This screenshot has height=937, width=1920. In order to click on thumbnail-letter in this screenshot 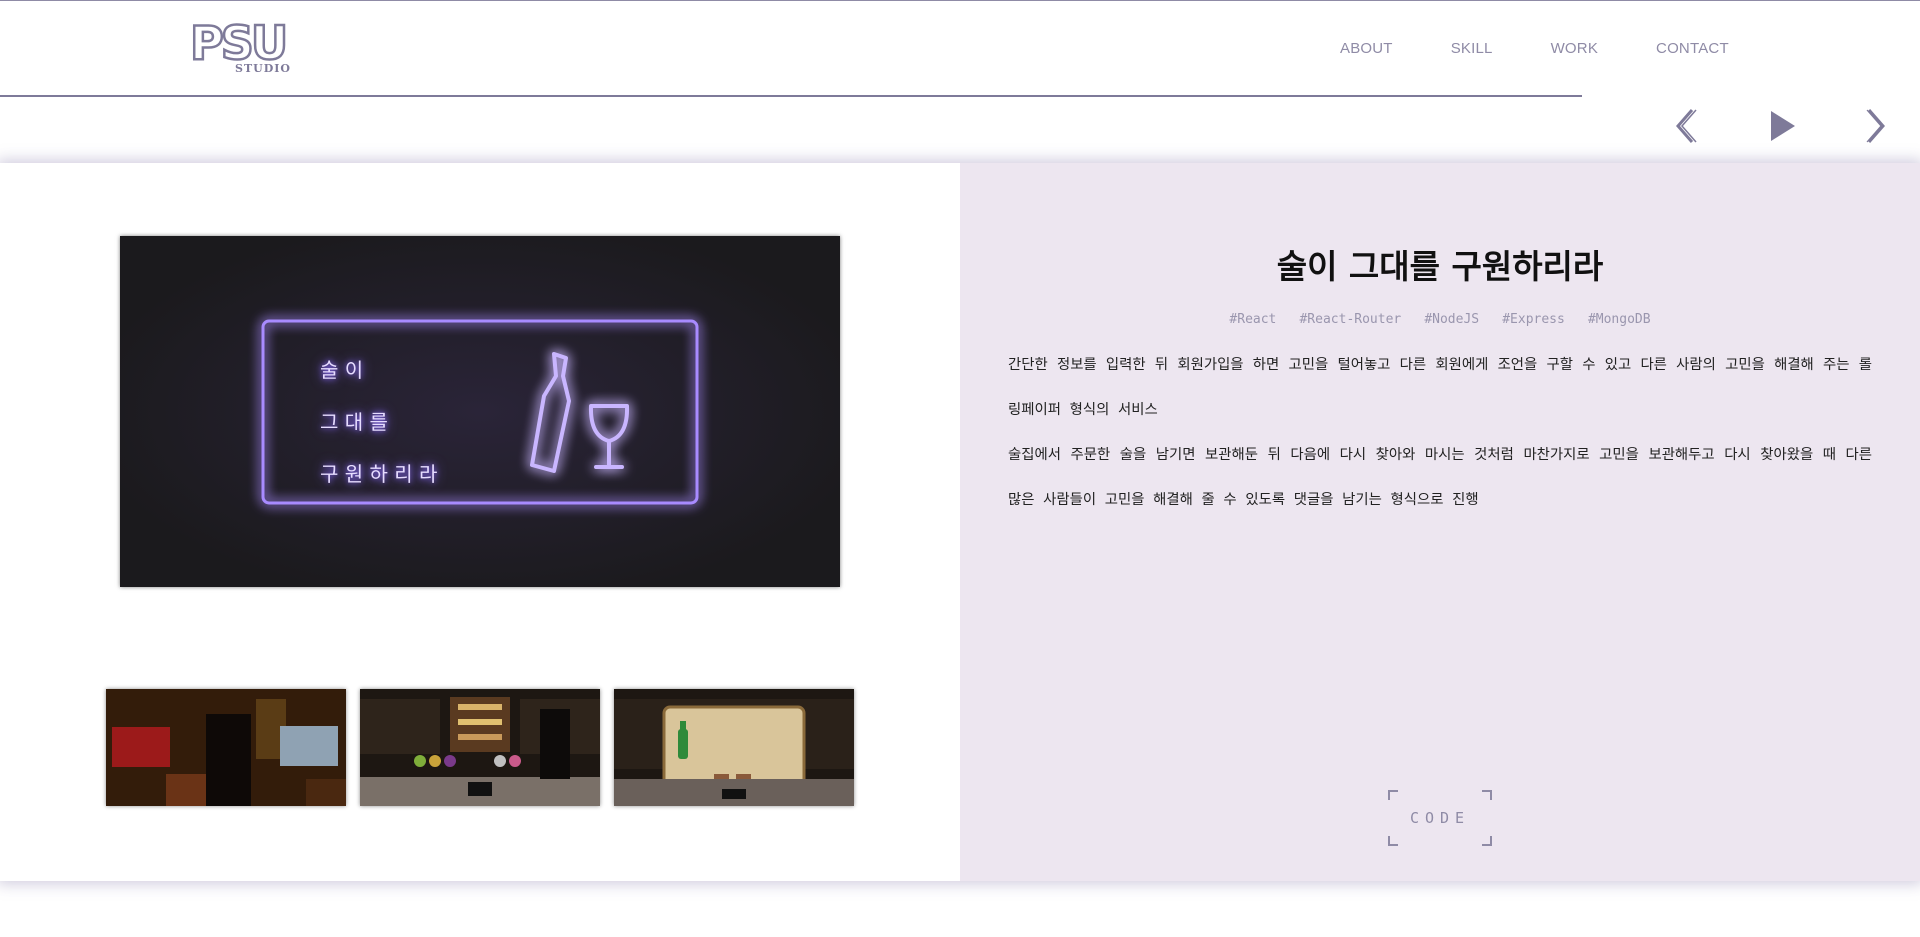, I will do `click(734, 747)`.